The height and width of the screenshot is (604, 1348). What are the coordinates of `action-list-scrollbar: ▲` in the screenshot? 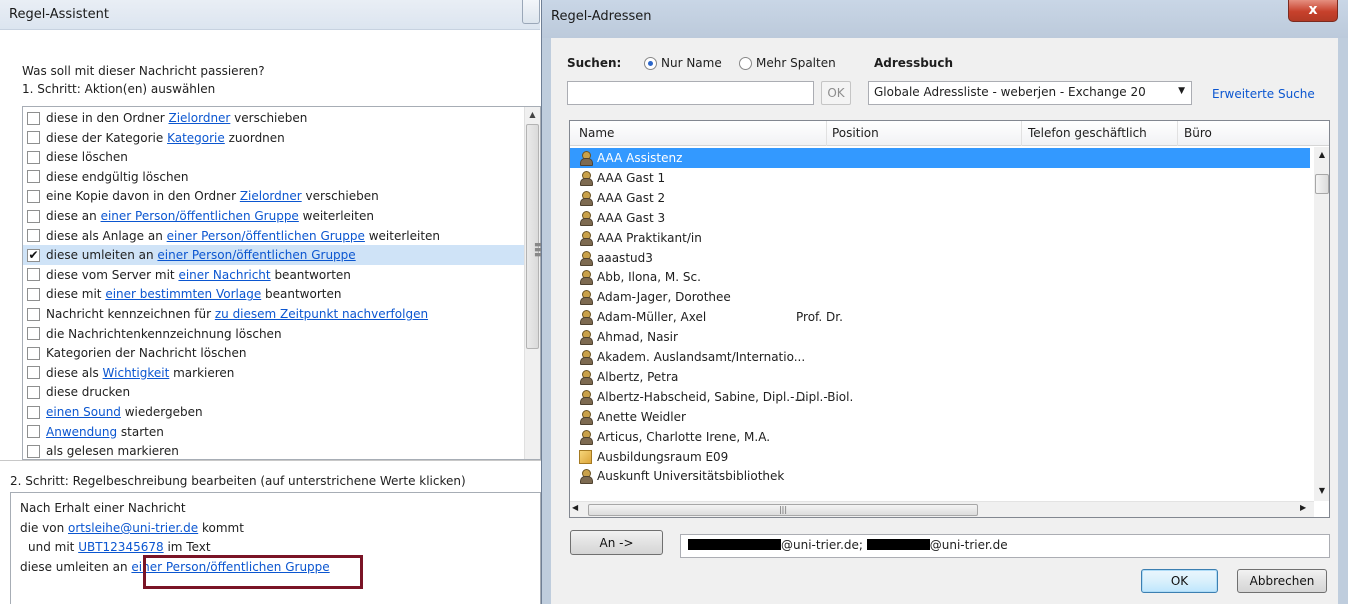 It's located at (532, 283).